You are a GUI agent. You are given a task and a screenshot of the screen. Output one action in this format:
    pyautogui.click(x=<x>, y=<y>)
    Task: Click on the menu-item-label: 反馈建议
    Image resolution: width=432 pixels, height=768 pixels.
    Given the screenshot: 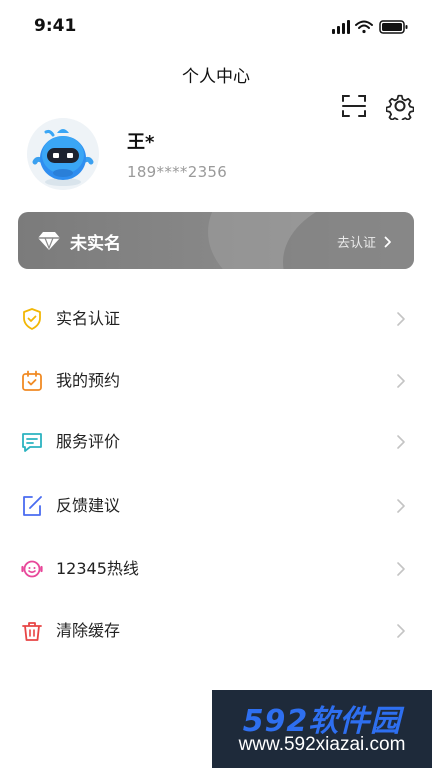 What is the action you would take?
    pyautogui.click(x=88, y=505)
    